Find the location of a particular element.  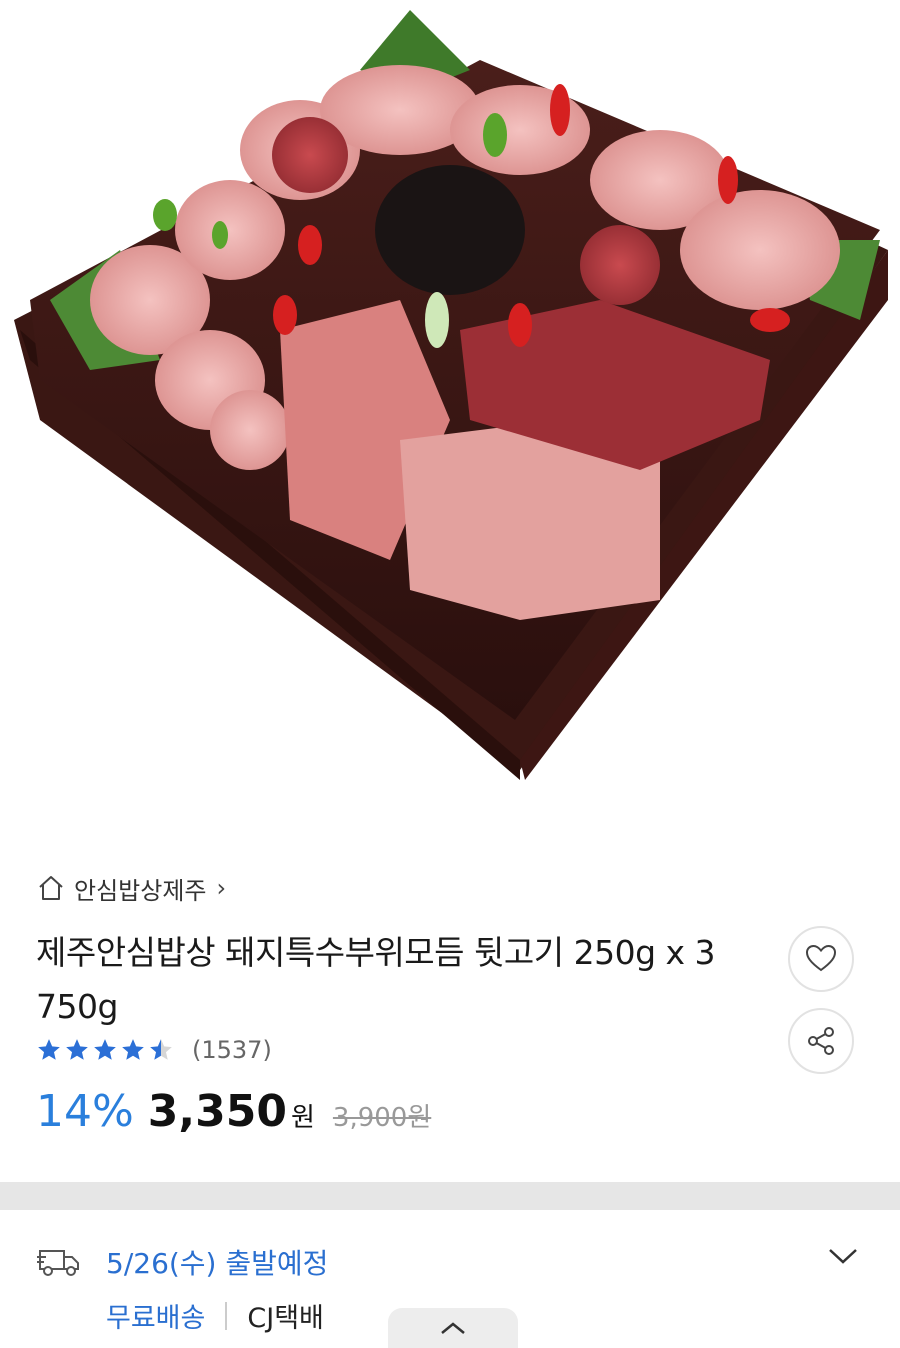

chevron-right-icon: › is located at coordinates (221, 888).